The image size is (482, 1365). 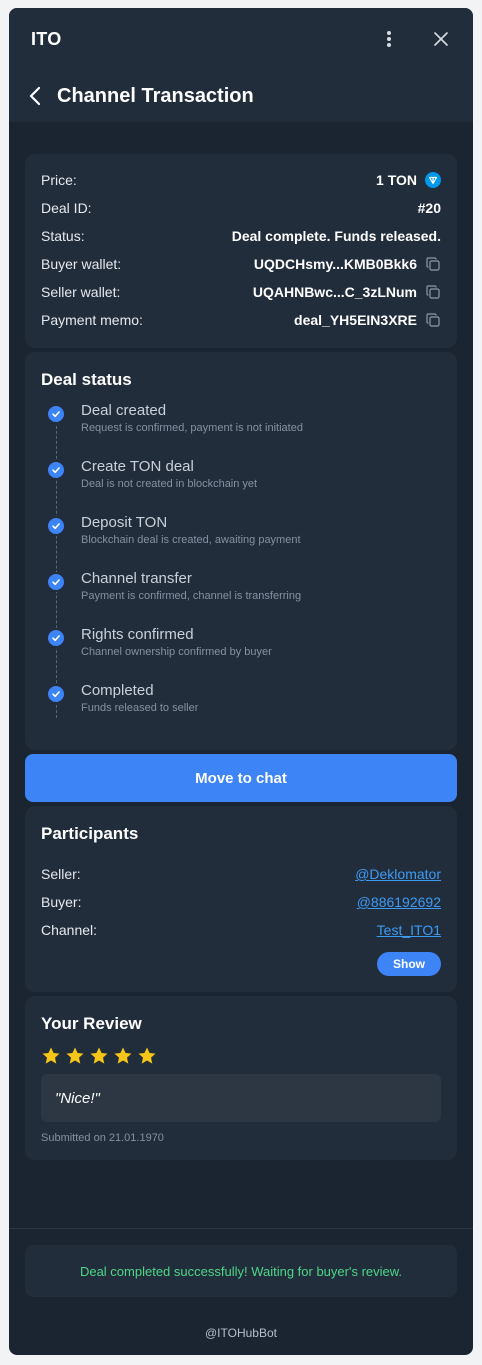 What do you see at coordinates (241, 1228) in the screenshot?
I see `footer-divider` at bounding box center [241, 1228].